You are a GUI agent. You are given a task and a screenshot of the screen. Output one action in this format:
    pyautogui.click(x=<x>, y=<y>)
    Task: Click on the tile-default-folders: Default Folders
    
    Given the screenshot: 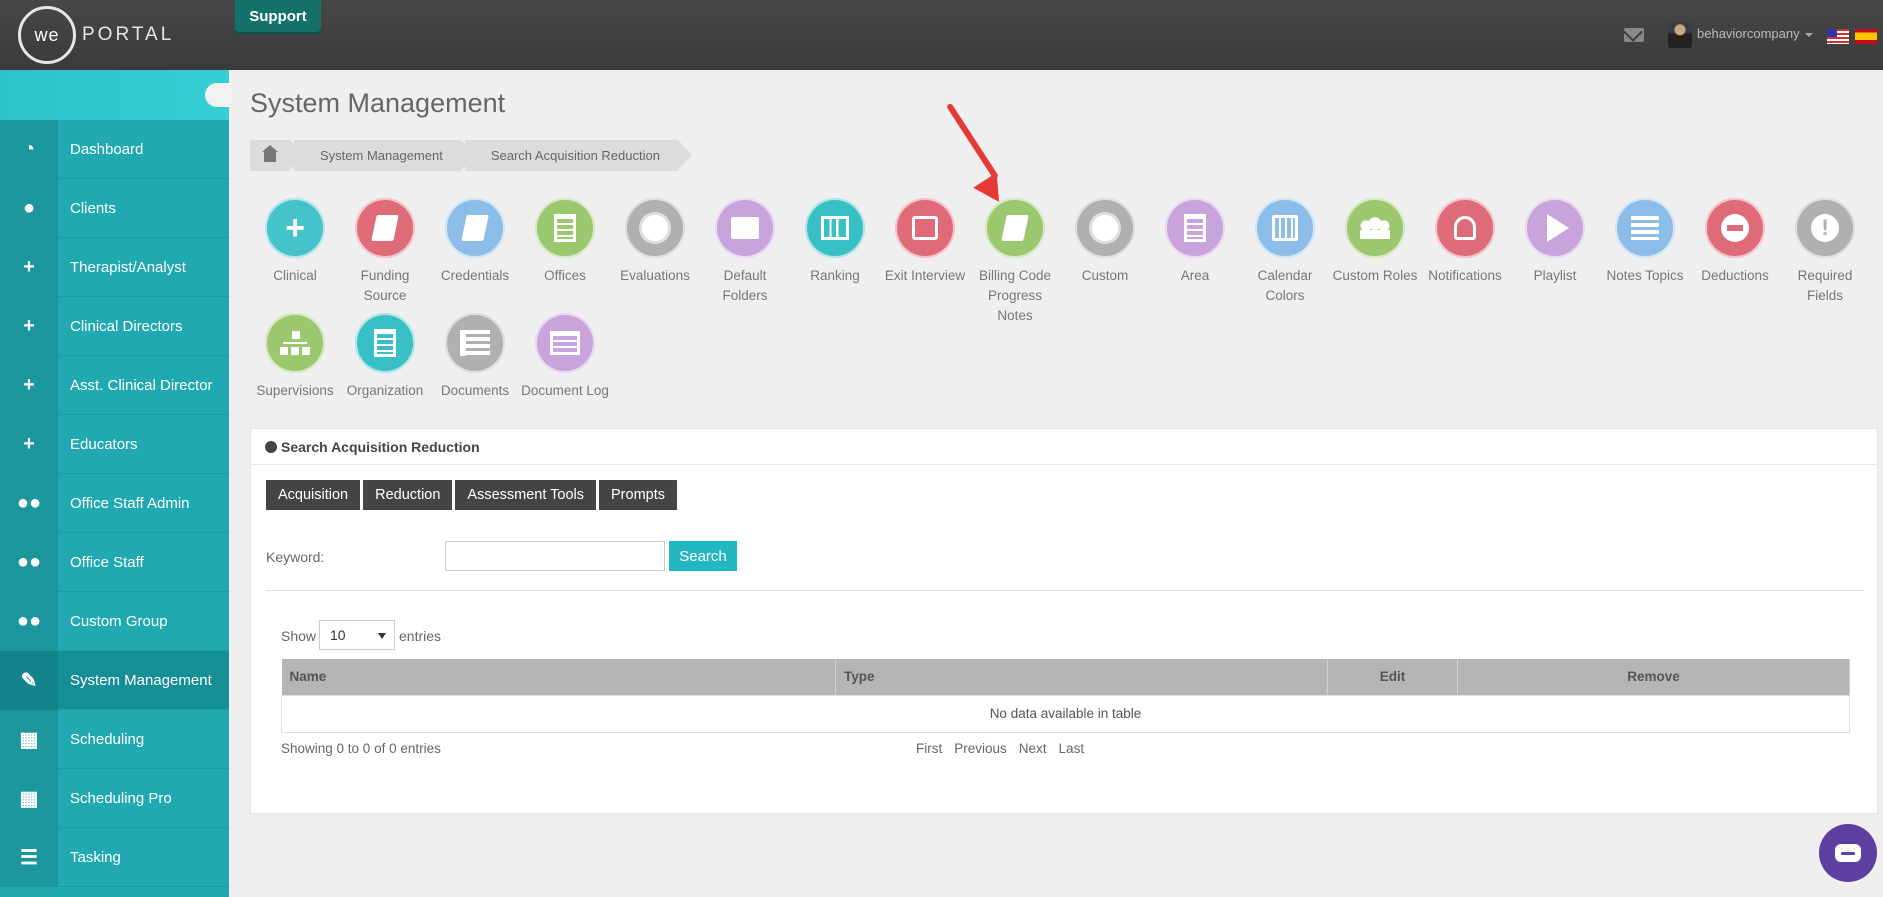 What is the action you would take?
    pyautogui.click(x=745, y=252)
    